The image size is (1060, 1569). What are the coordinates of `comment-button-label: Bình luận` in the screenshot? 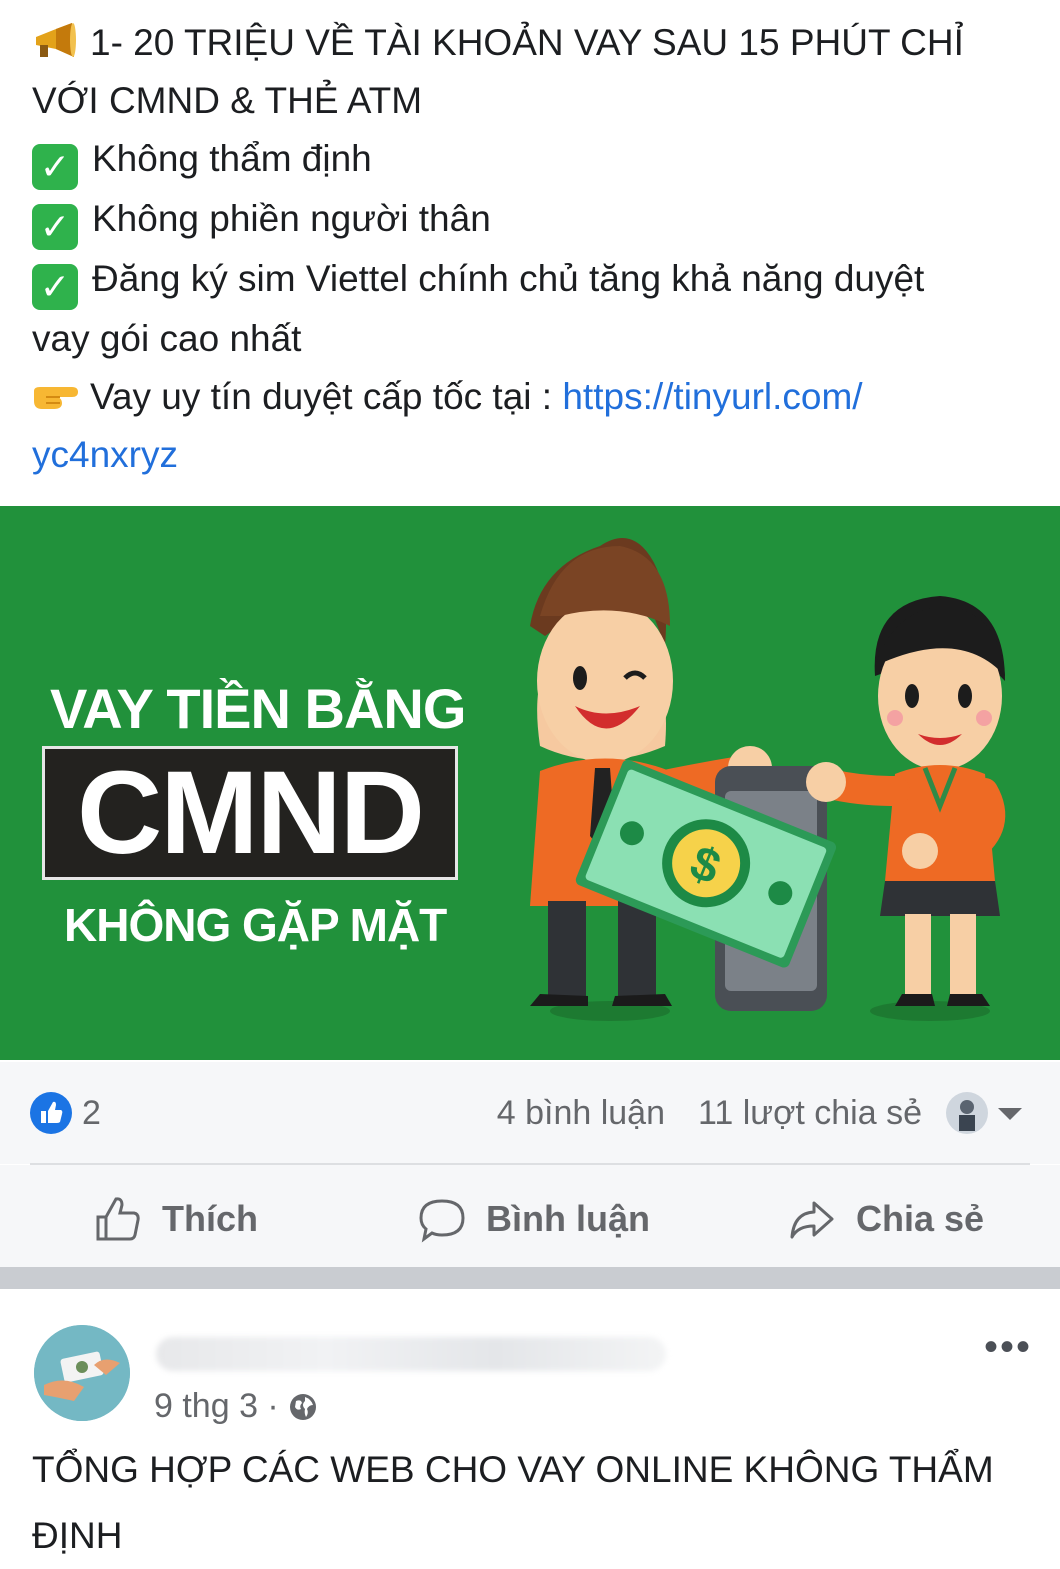 It's located at (568, 1218).